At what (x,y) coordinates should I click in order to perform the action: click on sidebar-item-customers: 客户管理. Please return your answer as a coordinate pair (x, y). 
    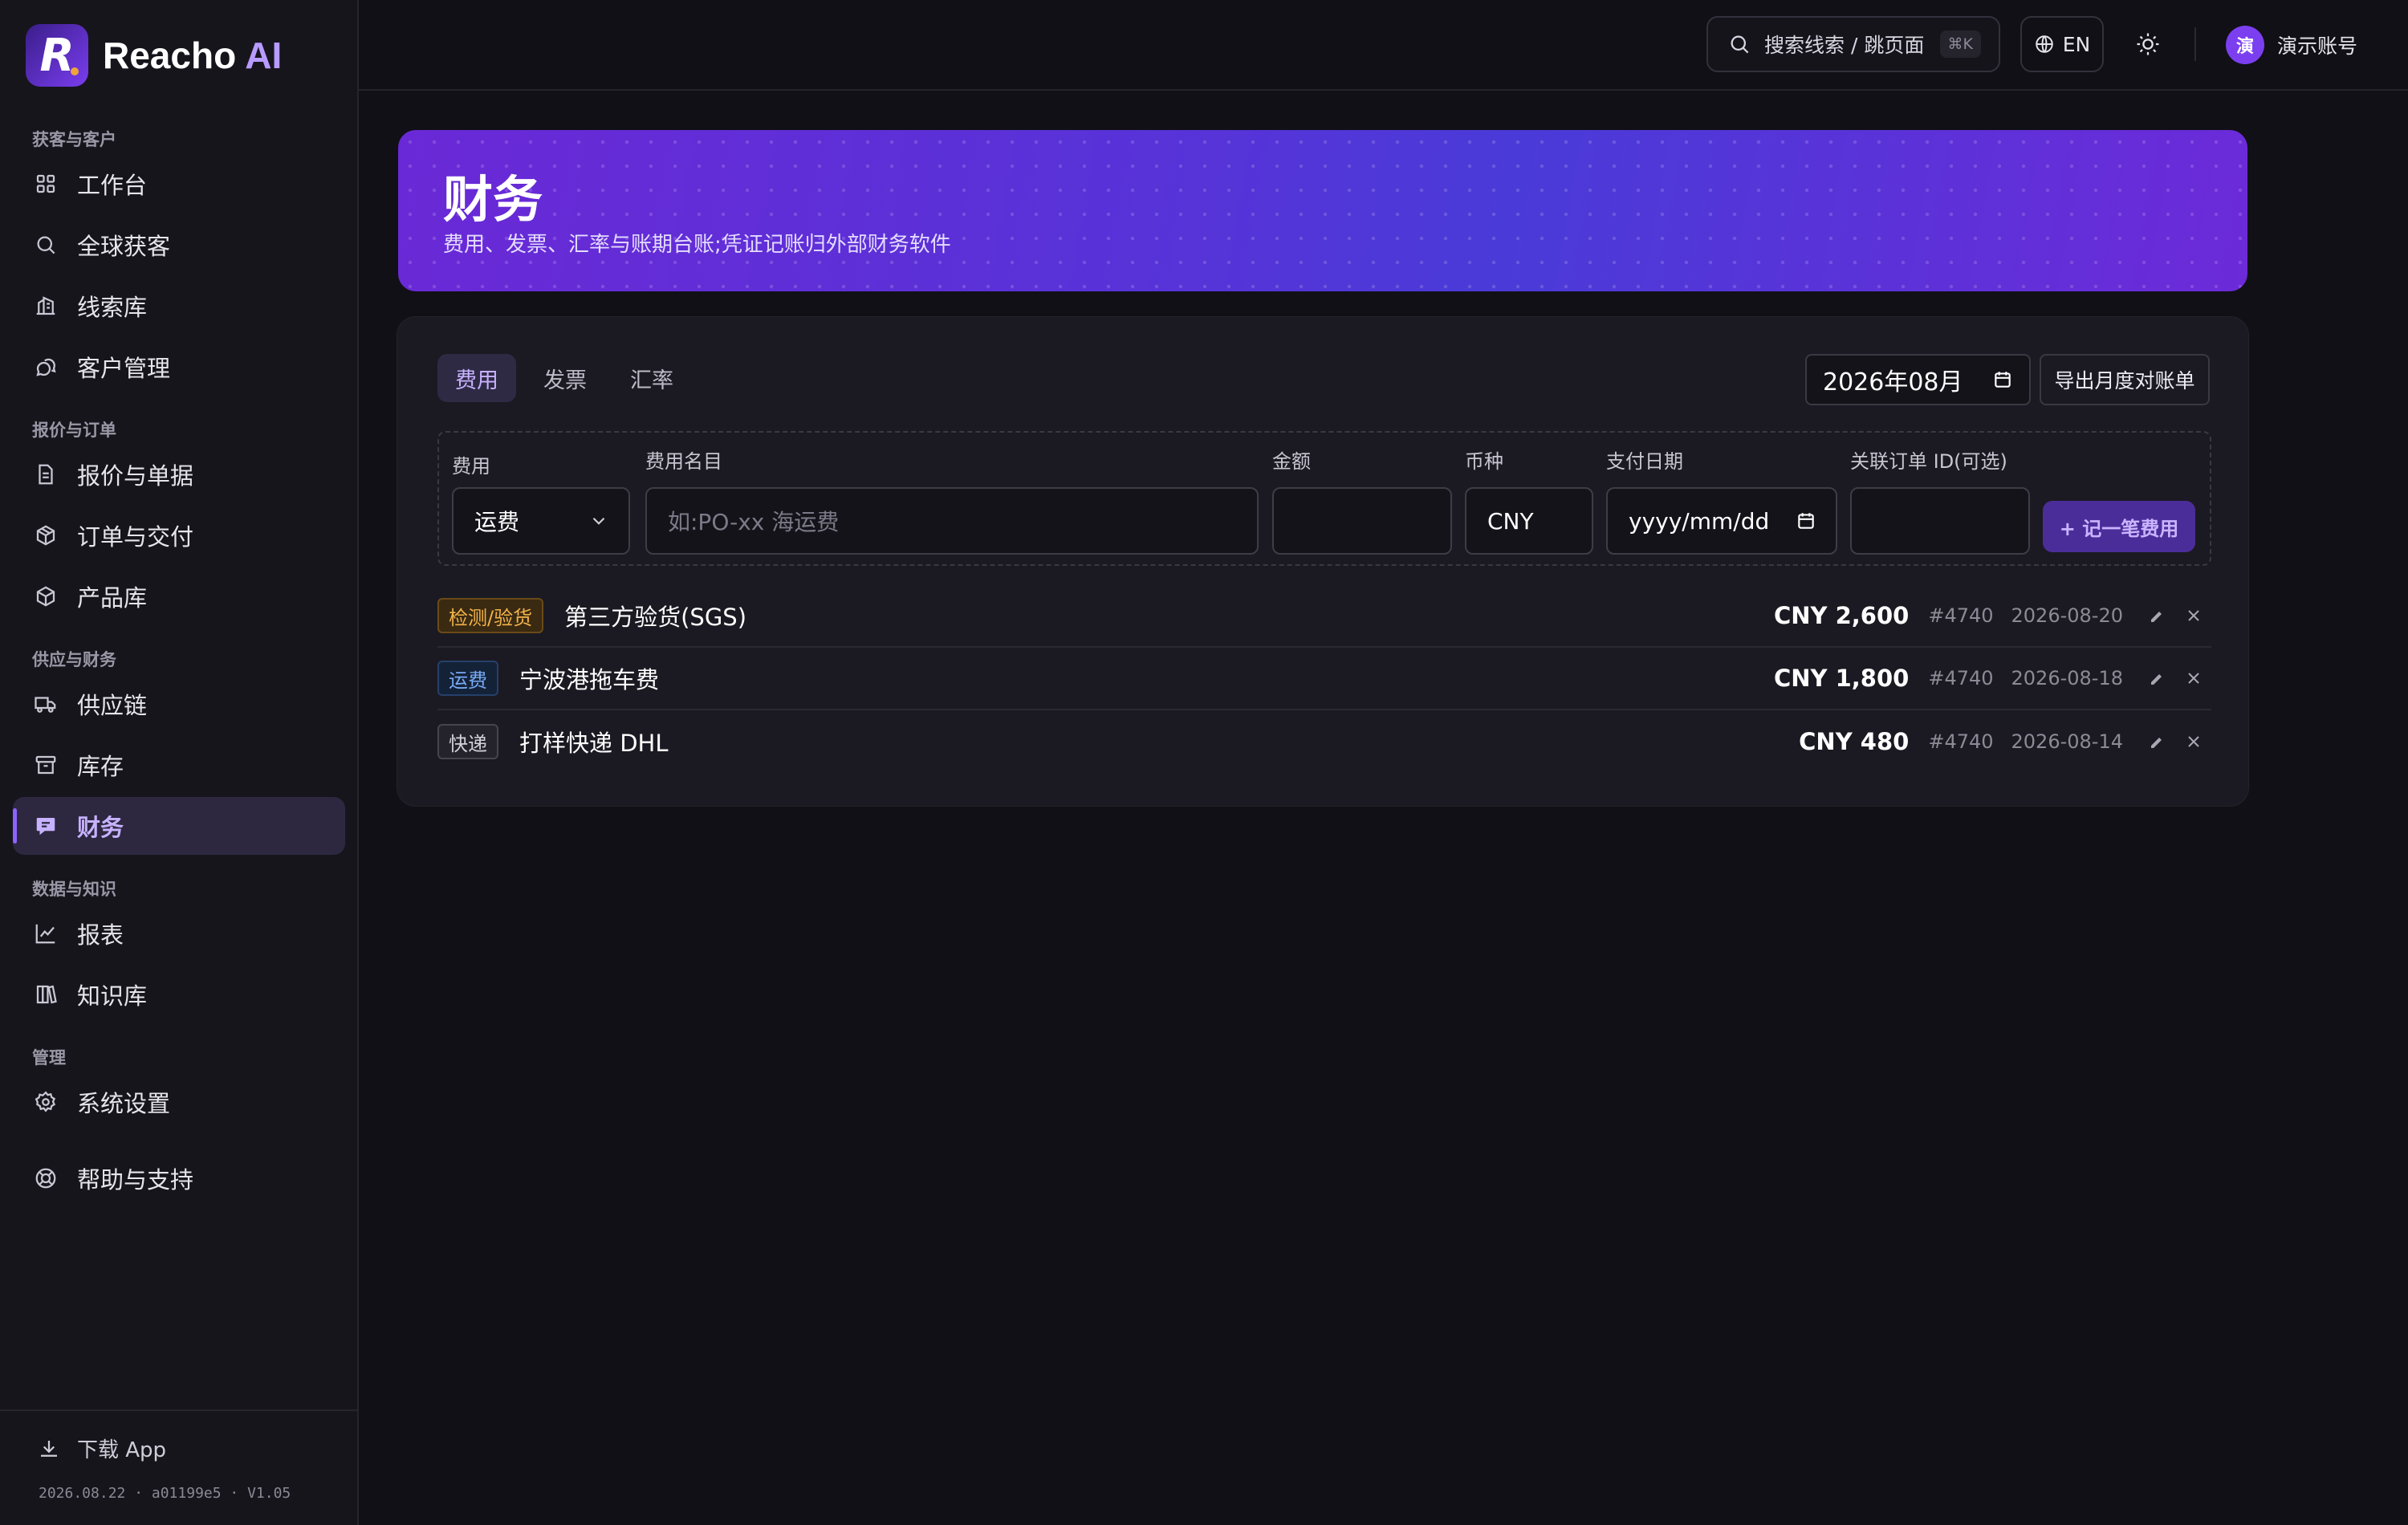
    Looking at the image, I should click on (179, 367).